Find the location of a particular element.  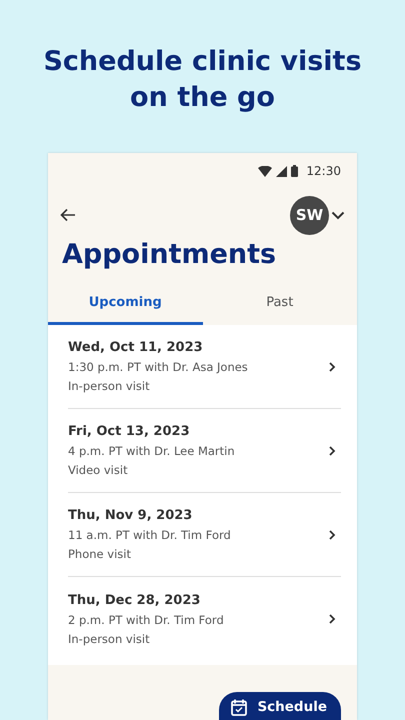

appointment-date: Thu, Dec 28, 2023 is located at coordinates (134, 600).